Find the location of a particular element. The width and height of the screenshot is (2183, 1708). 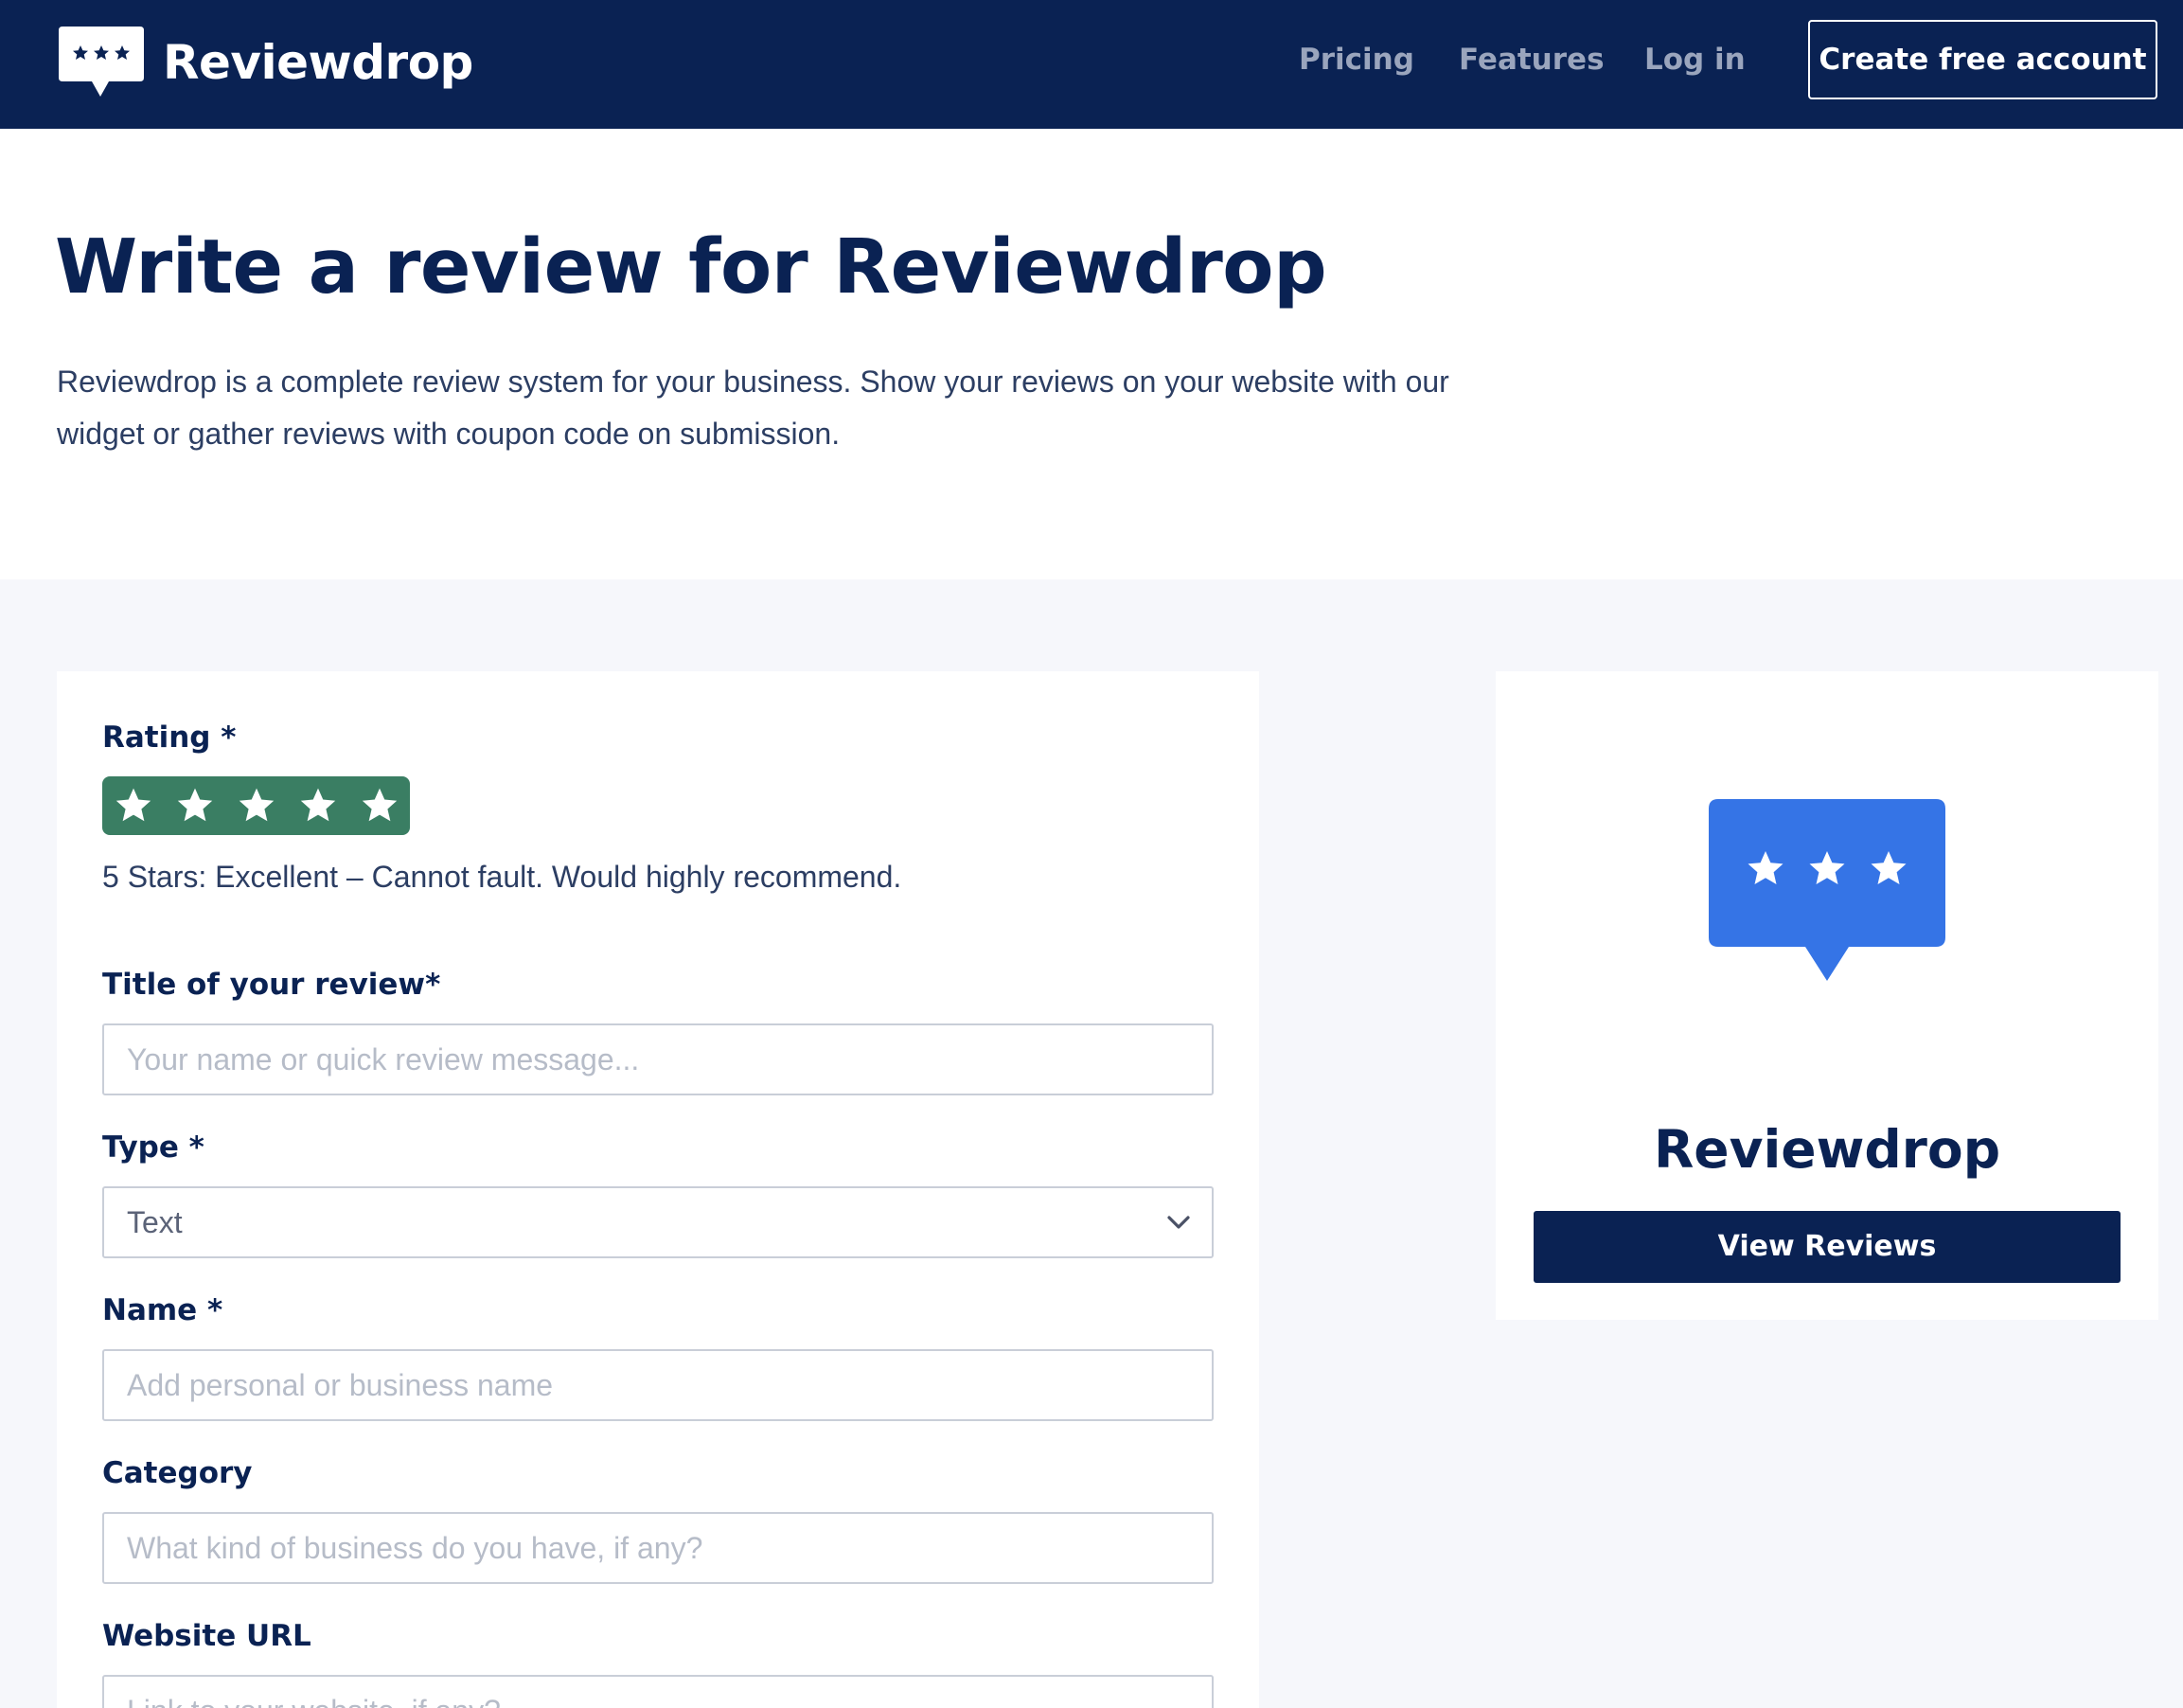

website-url-label: Website URL is located at coordinates (207, 1636).